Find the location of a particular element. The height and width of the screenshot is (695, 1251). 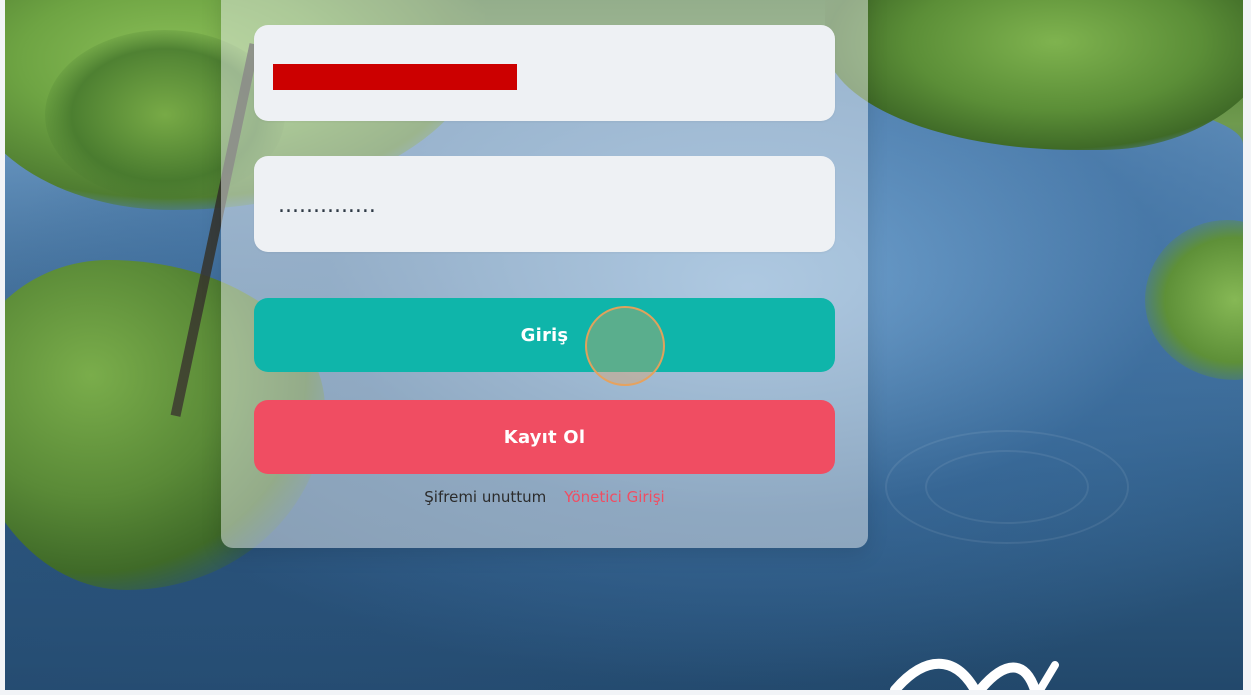

auth-links: Şifremi unuttum Yönetici Girişi is located at coordinates (544, 501).